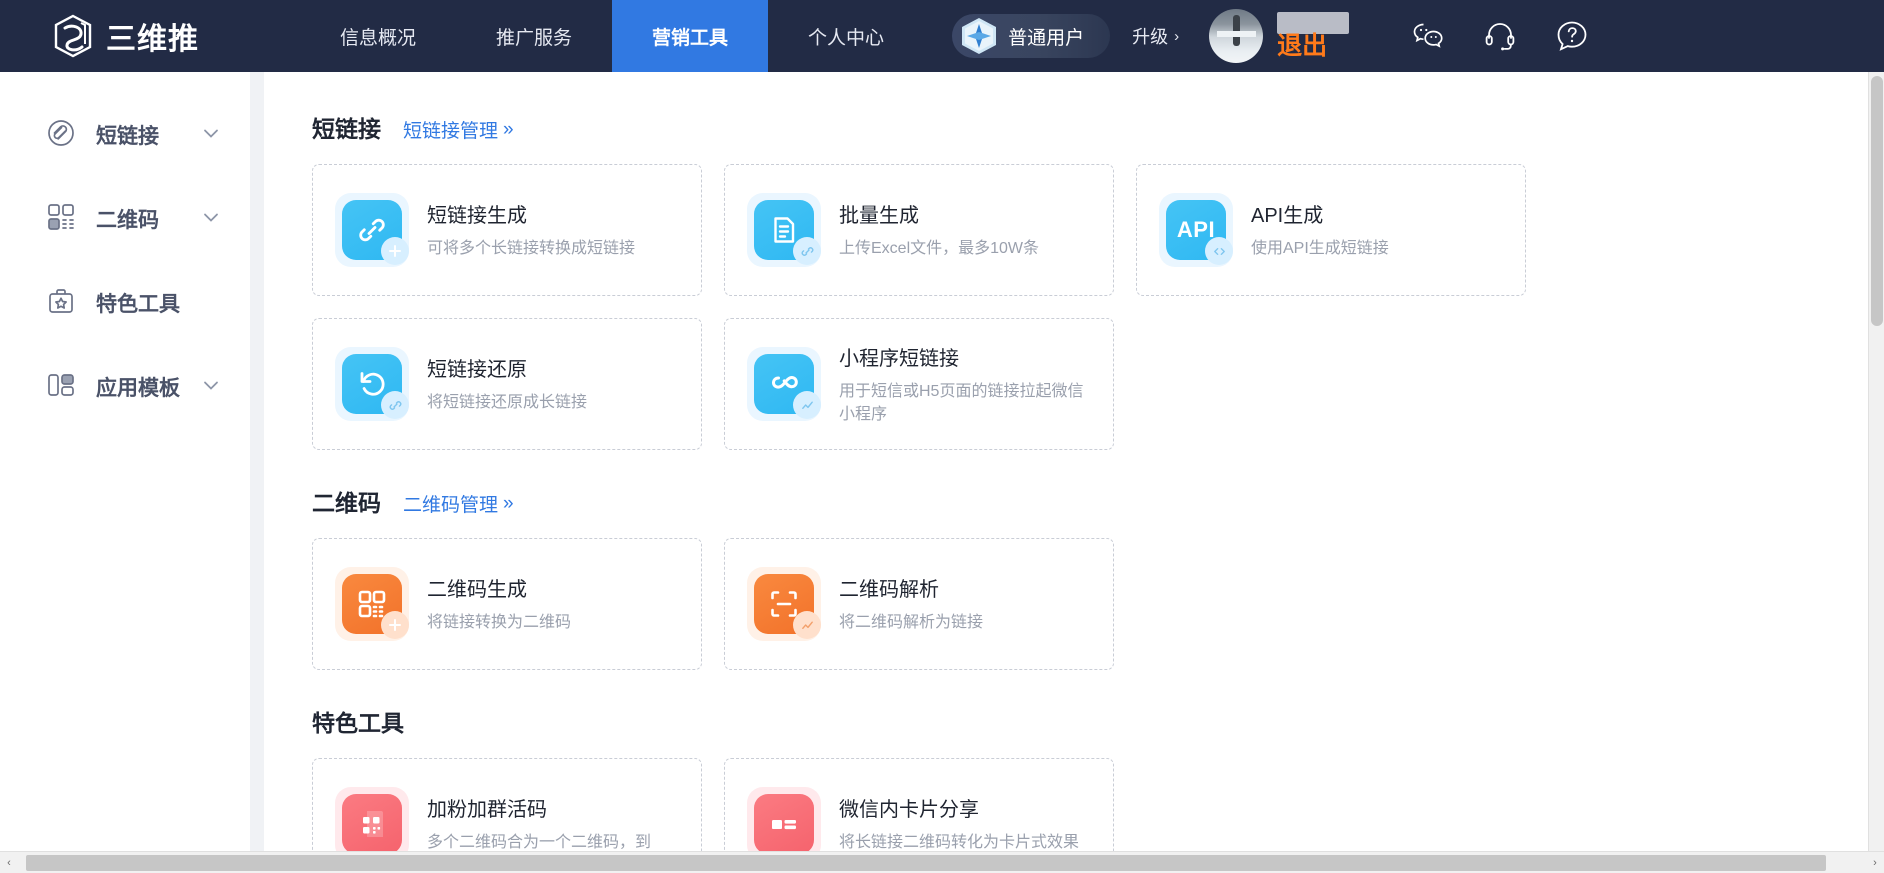  I want to click on horizontal-scrollbar-thumb, so click(926, 862).